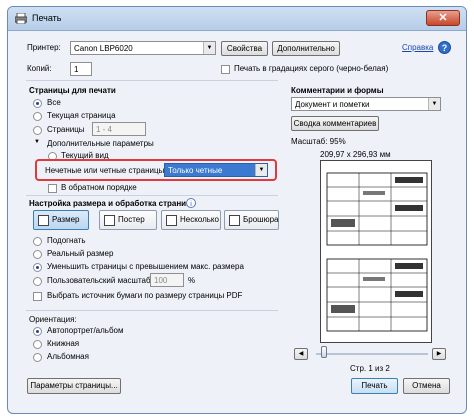  What do you see at coordinates (131, 219) in the screenshot?
I see `tab-poster-label: Постер` at bounding box center [131, 219].